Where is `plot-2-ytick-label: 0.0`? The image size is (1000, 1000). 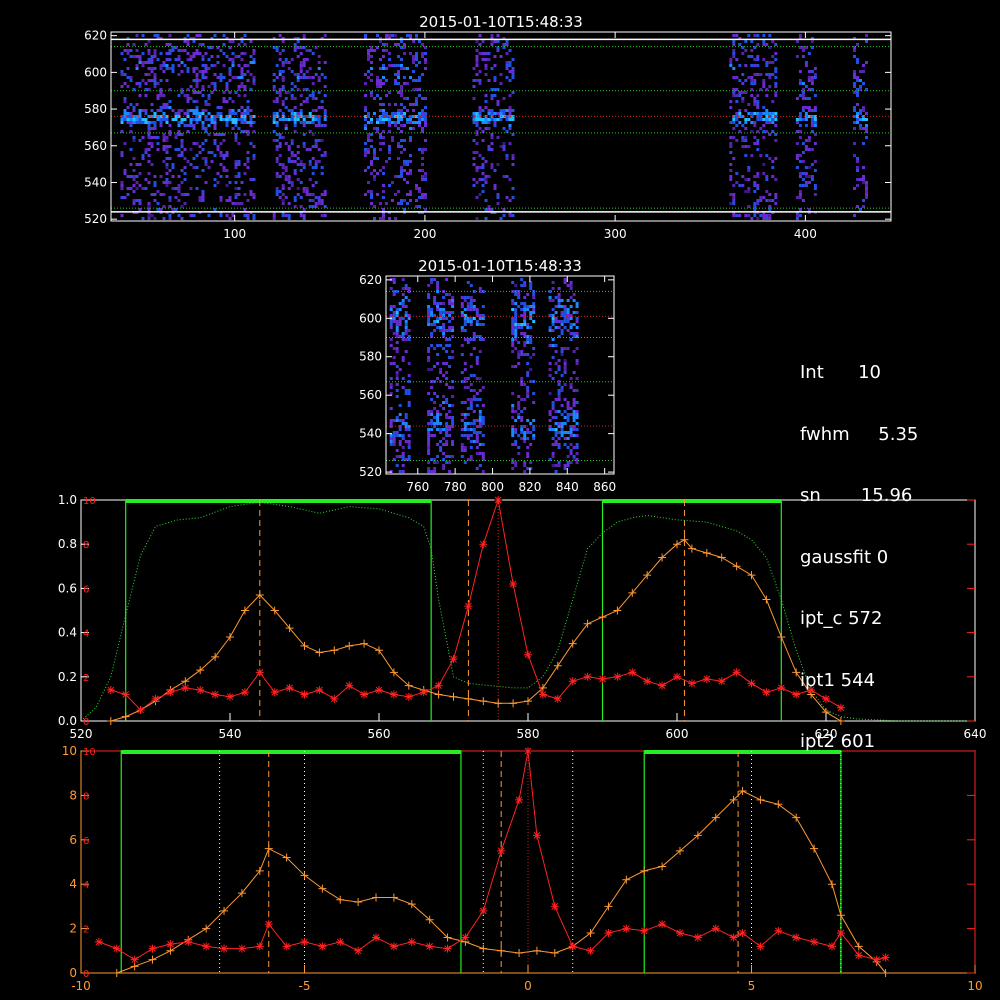 plot-2-ytick-label: 0.0 is located at coordinates (67, 721).